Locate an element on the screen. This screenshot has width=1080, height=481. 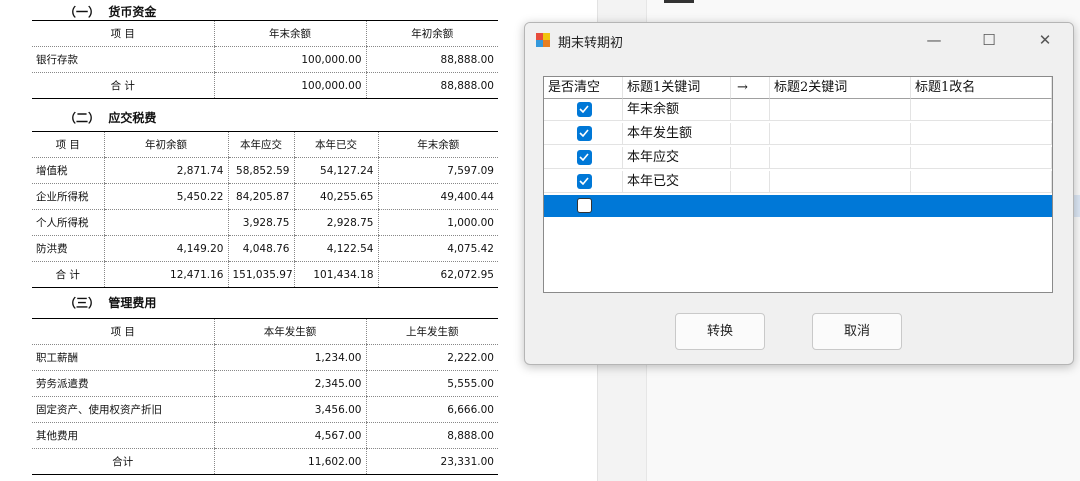
header-cell: 本年发生额 is located at coordinates (289, 331).